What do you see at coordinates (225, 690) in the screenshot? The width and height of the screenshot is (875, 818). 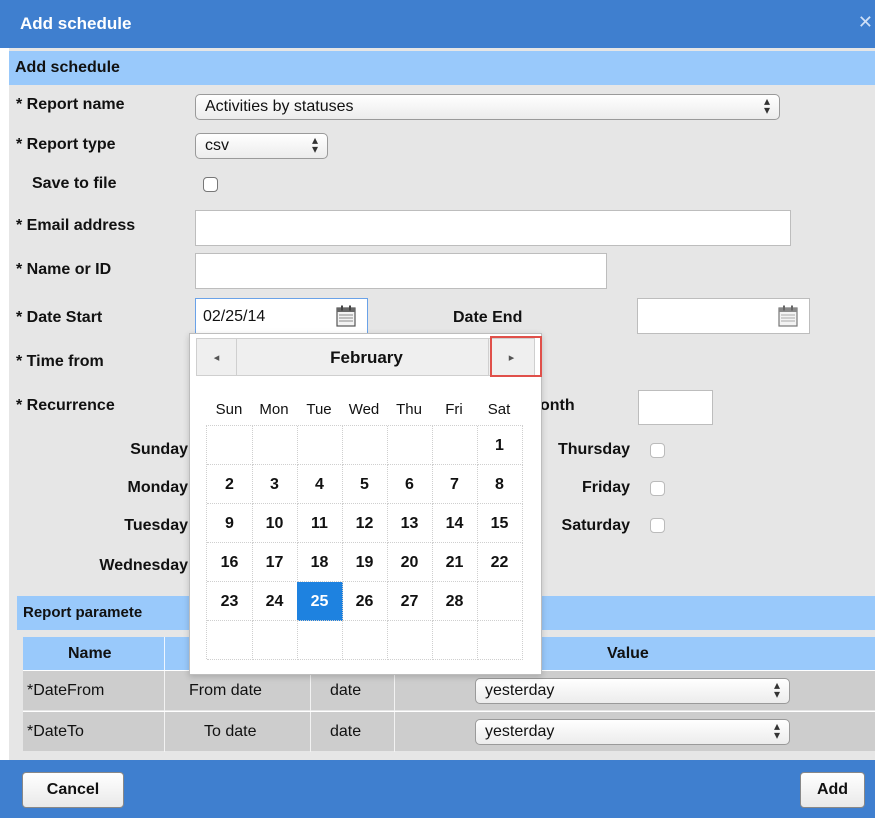 I see `param-label: From date` at bounding box center [225, 690].